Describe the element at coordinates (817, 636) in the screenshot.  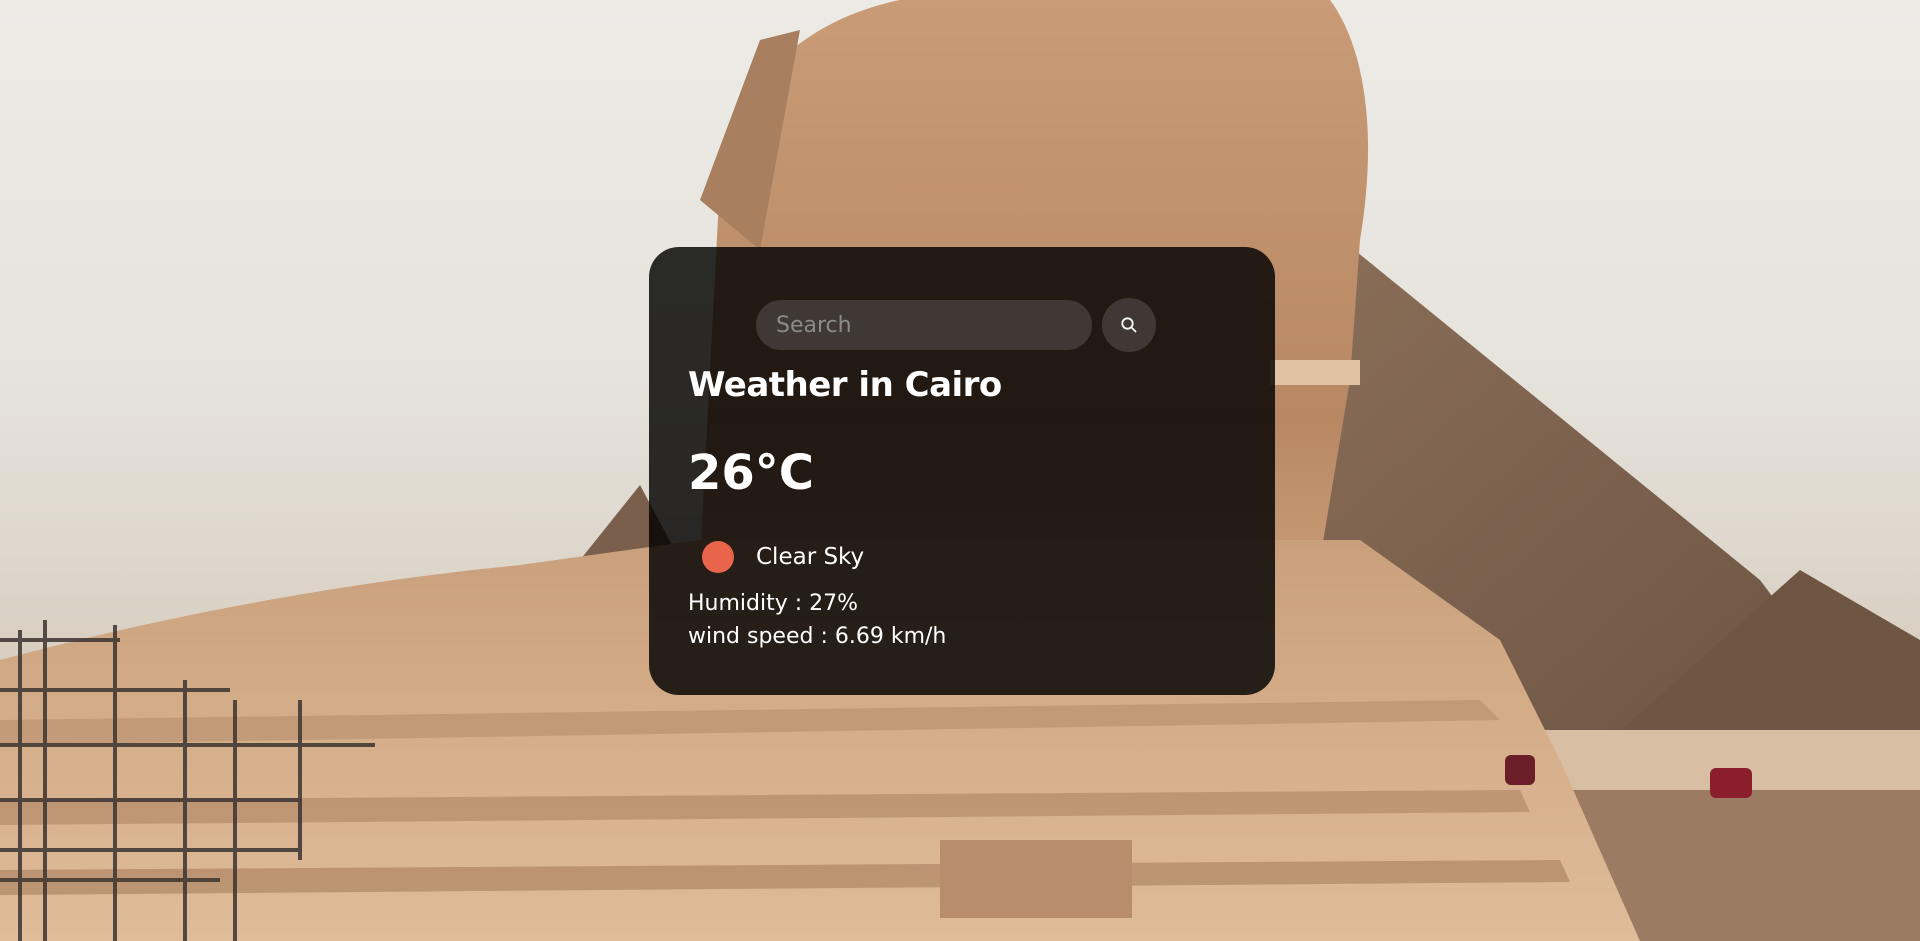
I see `wind-speed: wind speed : 6.69 km/h` at that location.